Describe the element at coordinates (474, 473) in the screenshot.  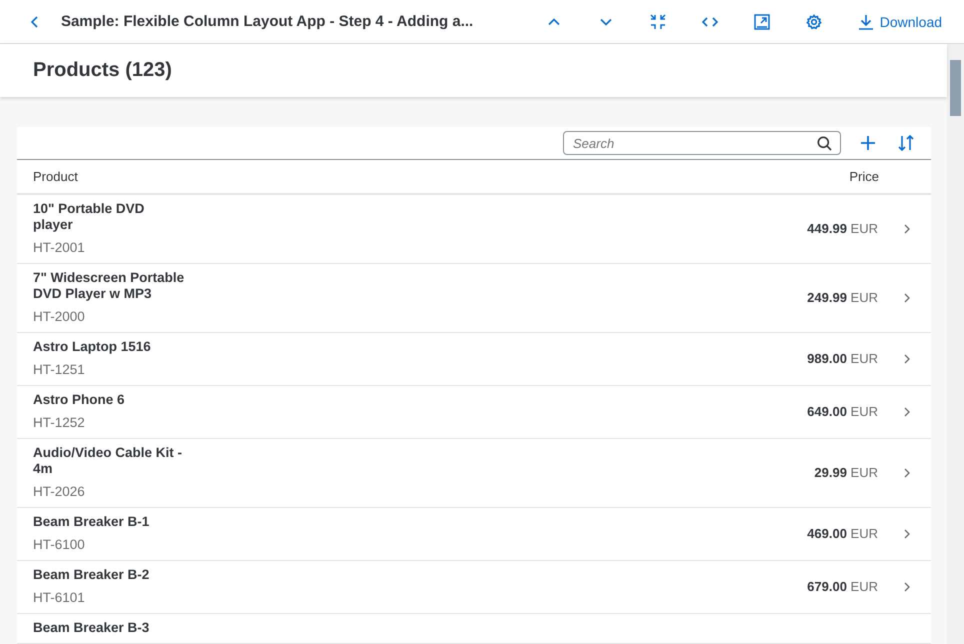
I see `product-row: Audio/Video Cable Kit - 4m HT-2026 29.99 EUR` at that location.